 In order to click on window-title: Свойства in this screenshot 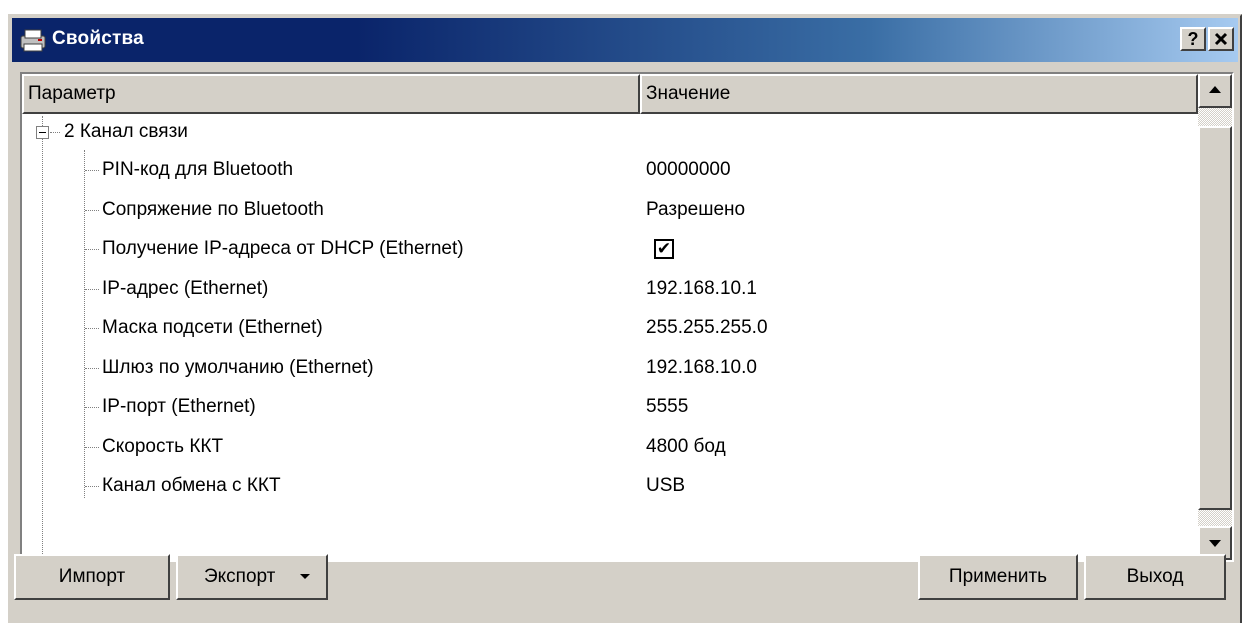, I will do `click(98, 38)`.